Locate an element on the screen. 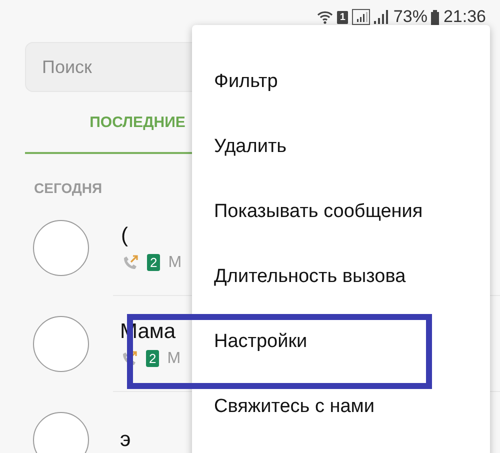  menu-item: Настройки is located at coordinates (341, 341).